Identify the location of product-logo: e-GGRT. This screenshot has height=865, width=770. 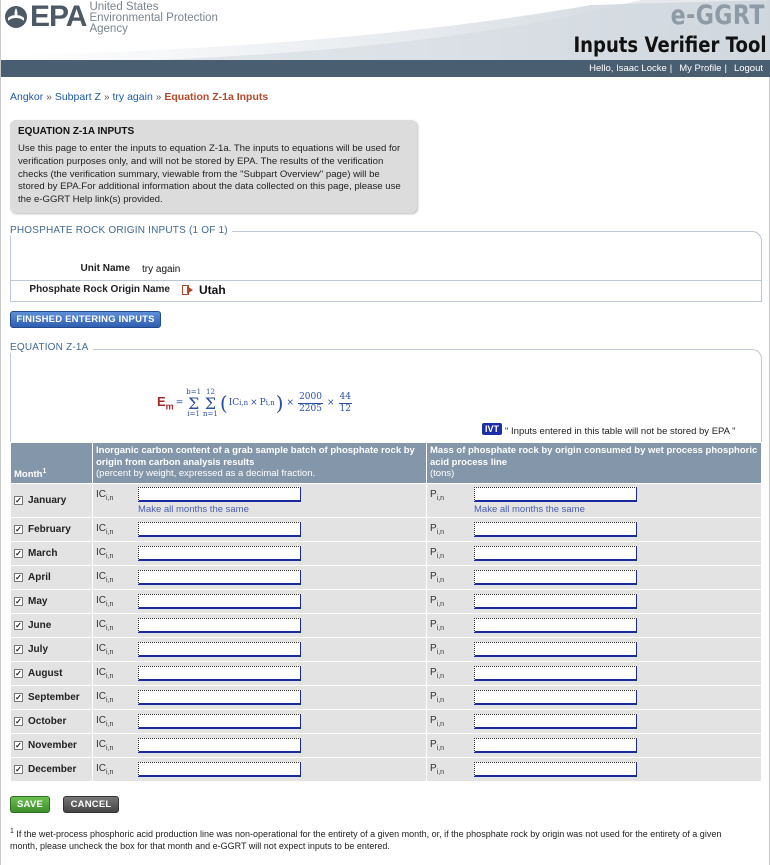
(717, 15).